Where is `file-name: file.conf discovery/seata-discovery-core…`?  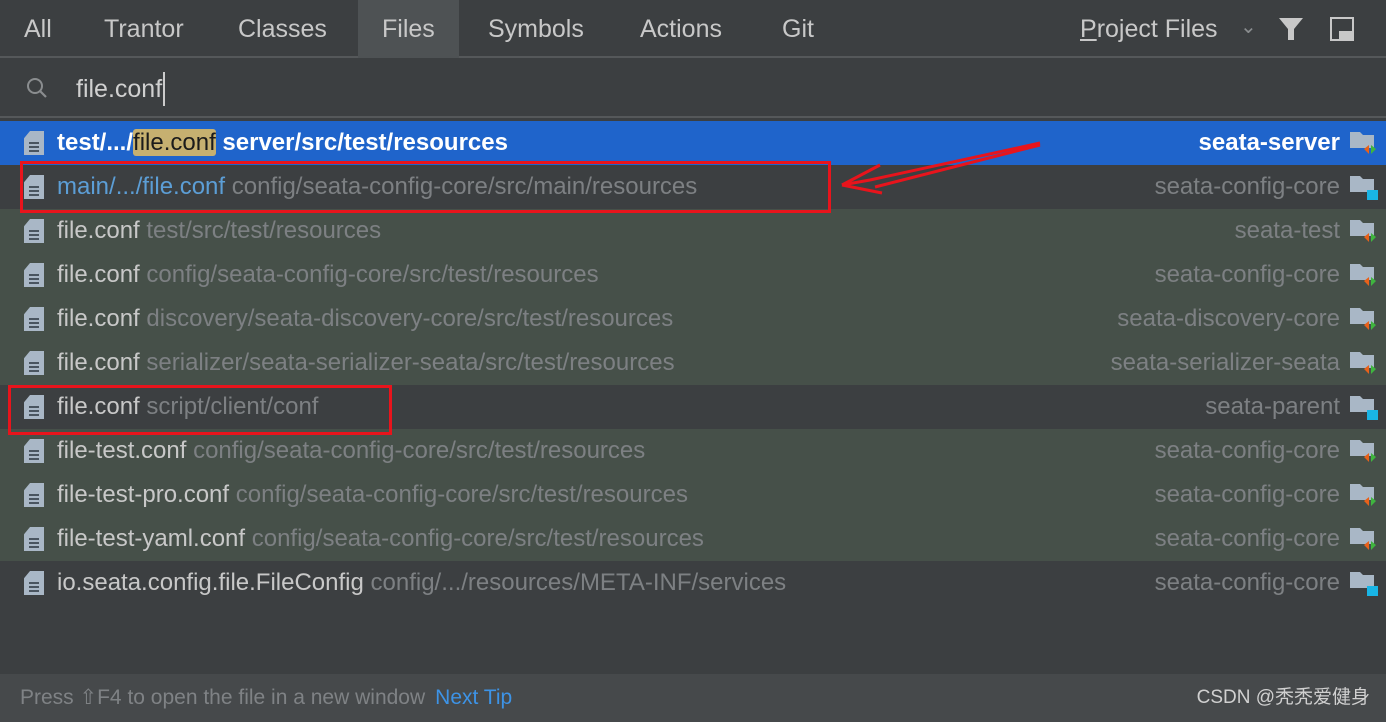
file-name: file.conf discovery/seata-discovery-core… is located at coordinates (365, 318).